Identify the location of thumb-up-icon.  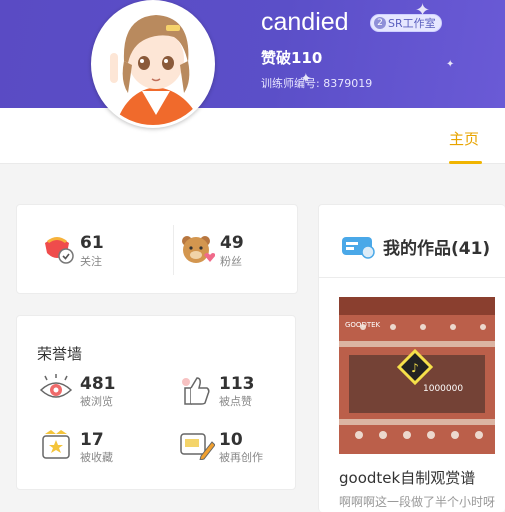
(196, 391).